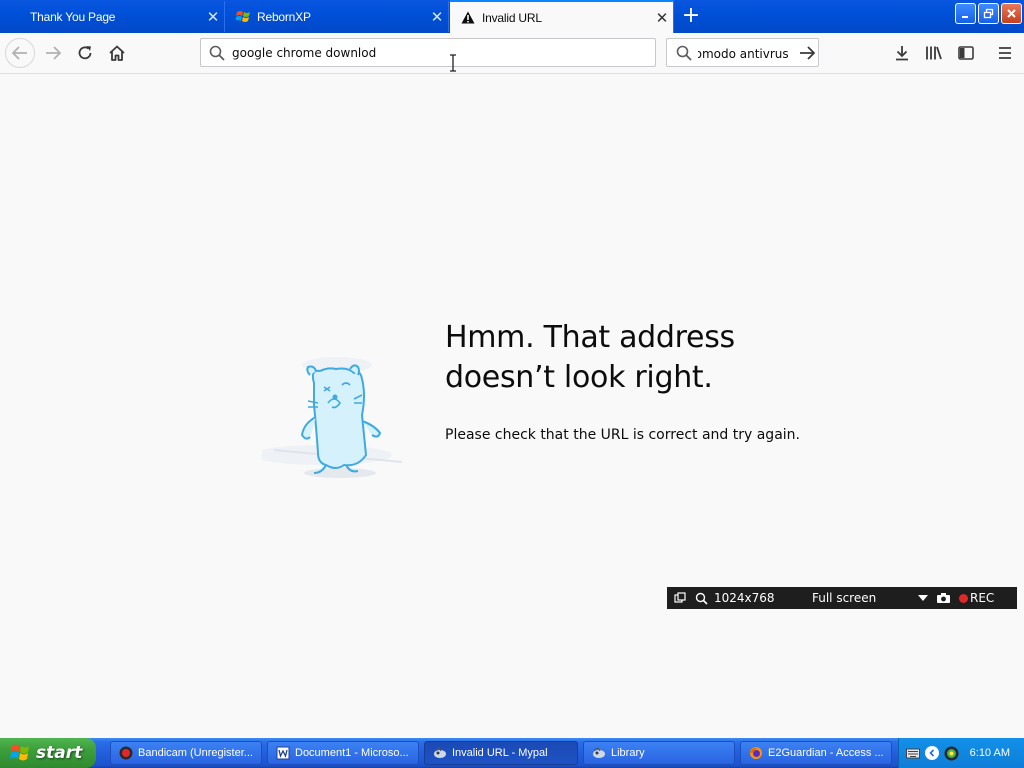  I want to click on start-label: start, so click(59, 753).